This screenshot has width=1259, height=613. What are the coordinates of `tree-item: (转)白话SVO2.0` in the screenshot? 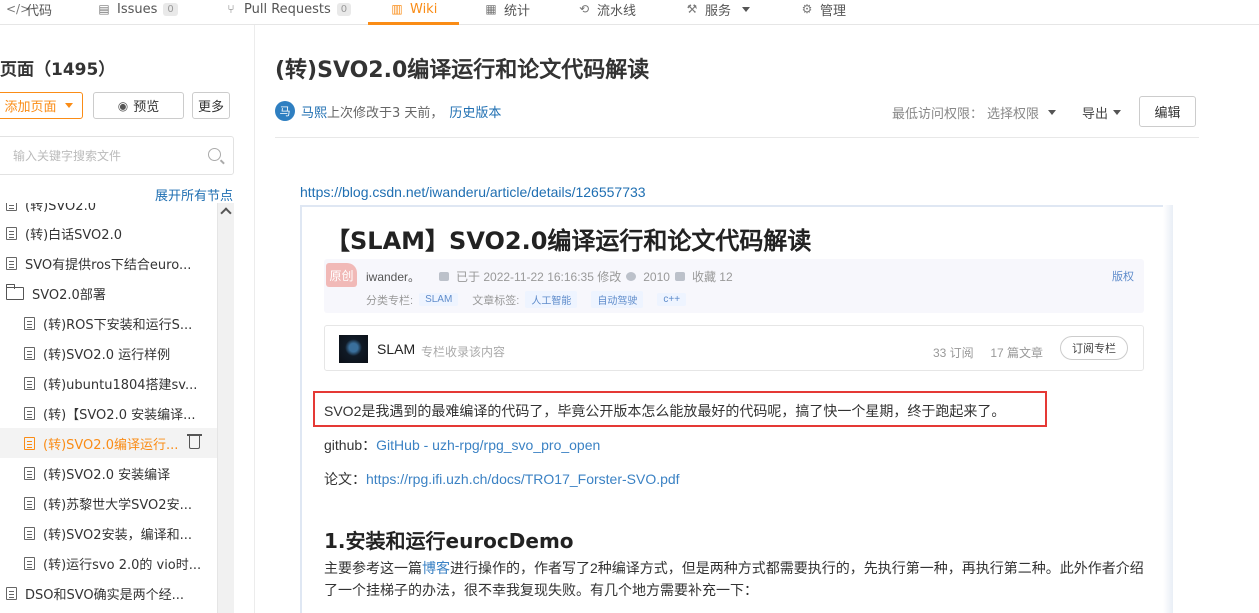 It's located at (117, 233).